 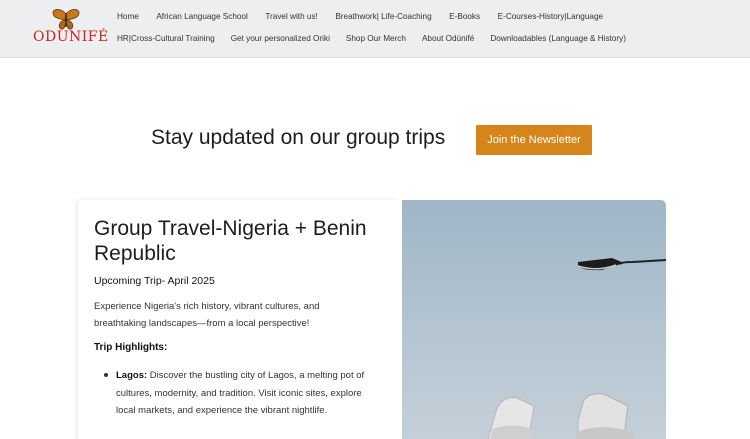 I want to click on nav-item-home: Home, so click(x=128, y=16).